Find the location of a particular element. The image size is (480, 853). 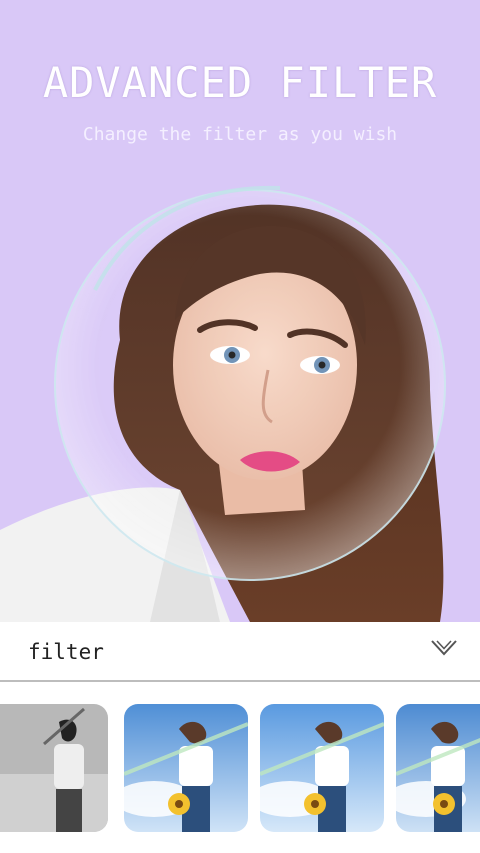

banner-subtitle: Change the filter as you wish is located at coordinates (240, 134).